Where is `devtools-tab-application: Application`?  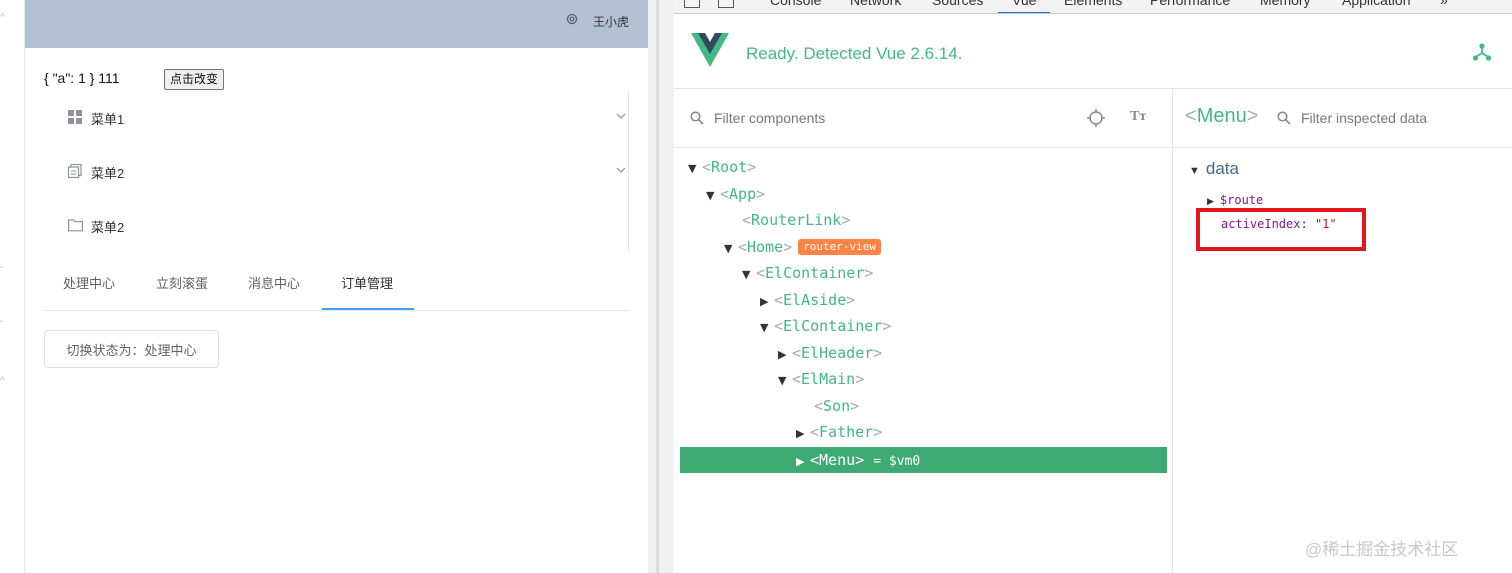
devtools-tab-application: Application is located at coordinates (1376, 4).